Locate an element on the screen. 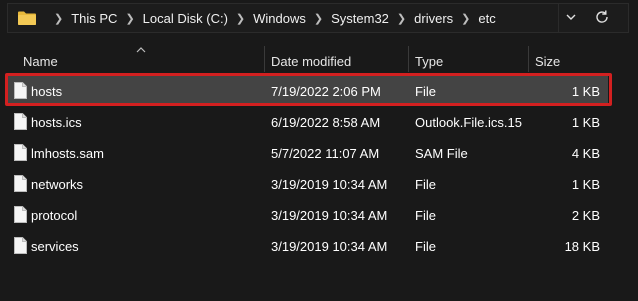  file-row: networks 3/19/2019 10:34 AM File 1 KB is located at coordinates (308, 184).